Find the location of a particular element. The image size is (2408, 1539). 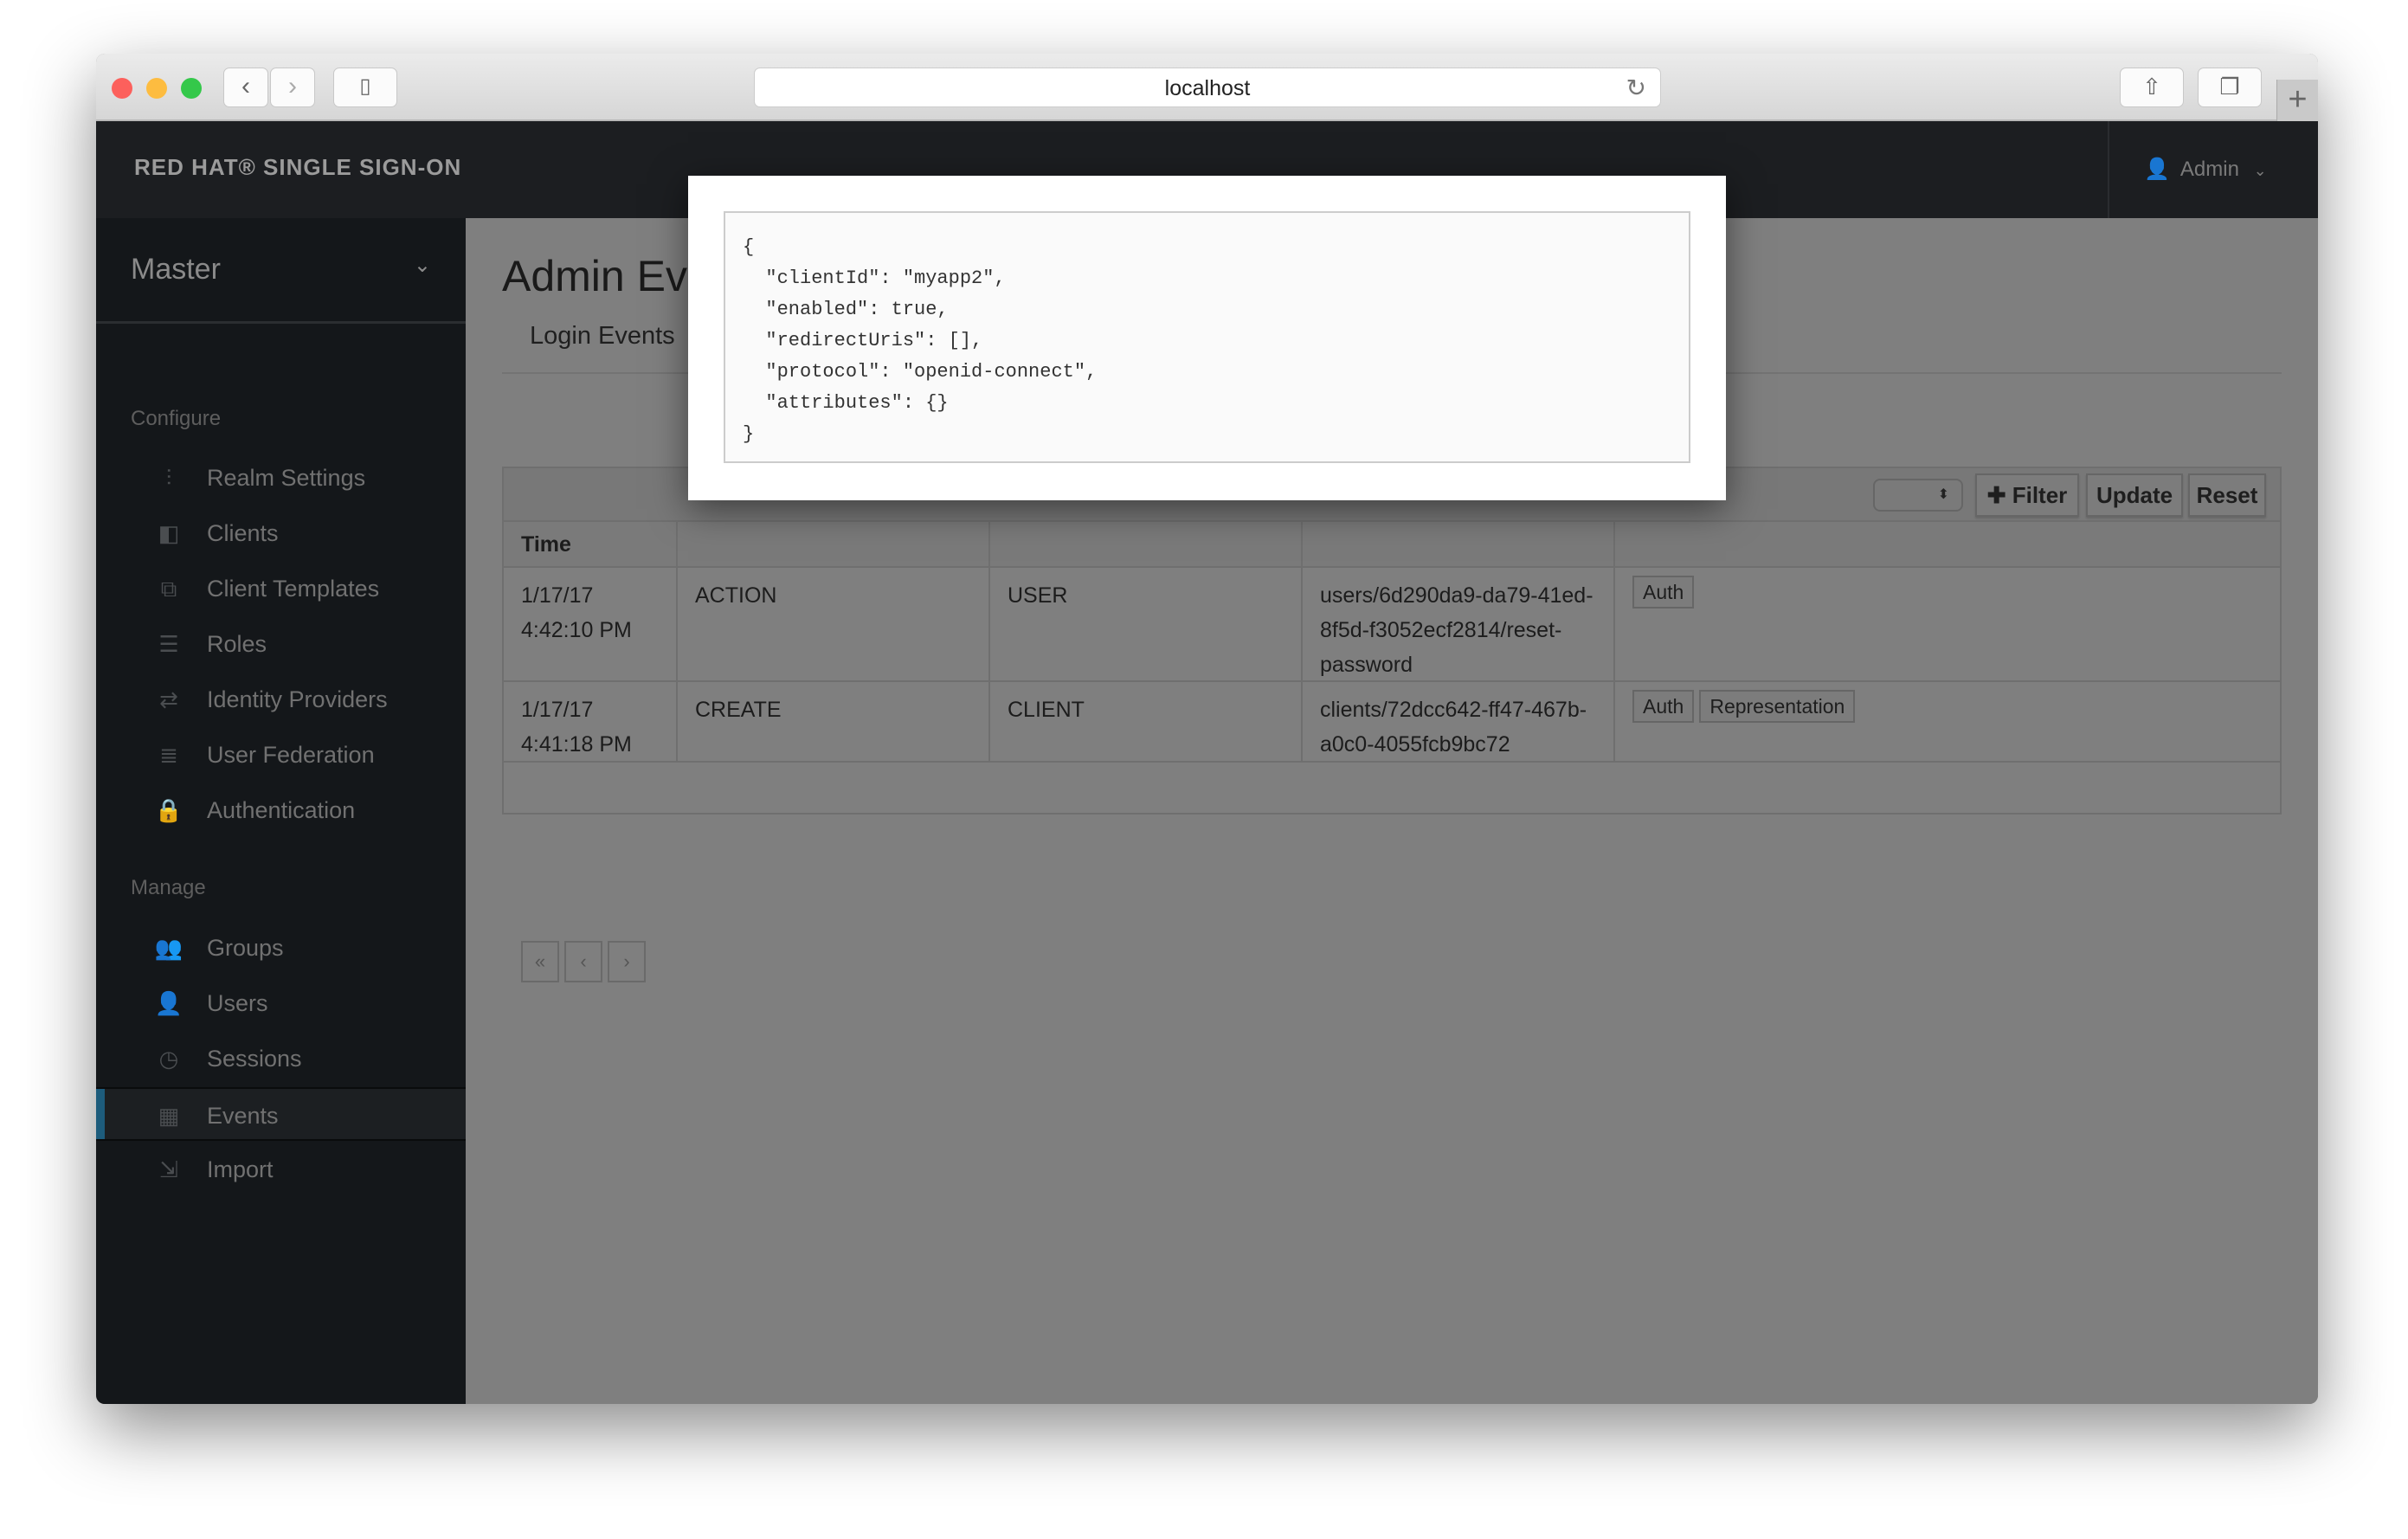

database-icon: ≣ is located at coordinates (168, 755).